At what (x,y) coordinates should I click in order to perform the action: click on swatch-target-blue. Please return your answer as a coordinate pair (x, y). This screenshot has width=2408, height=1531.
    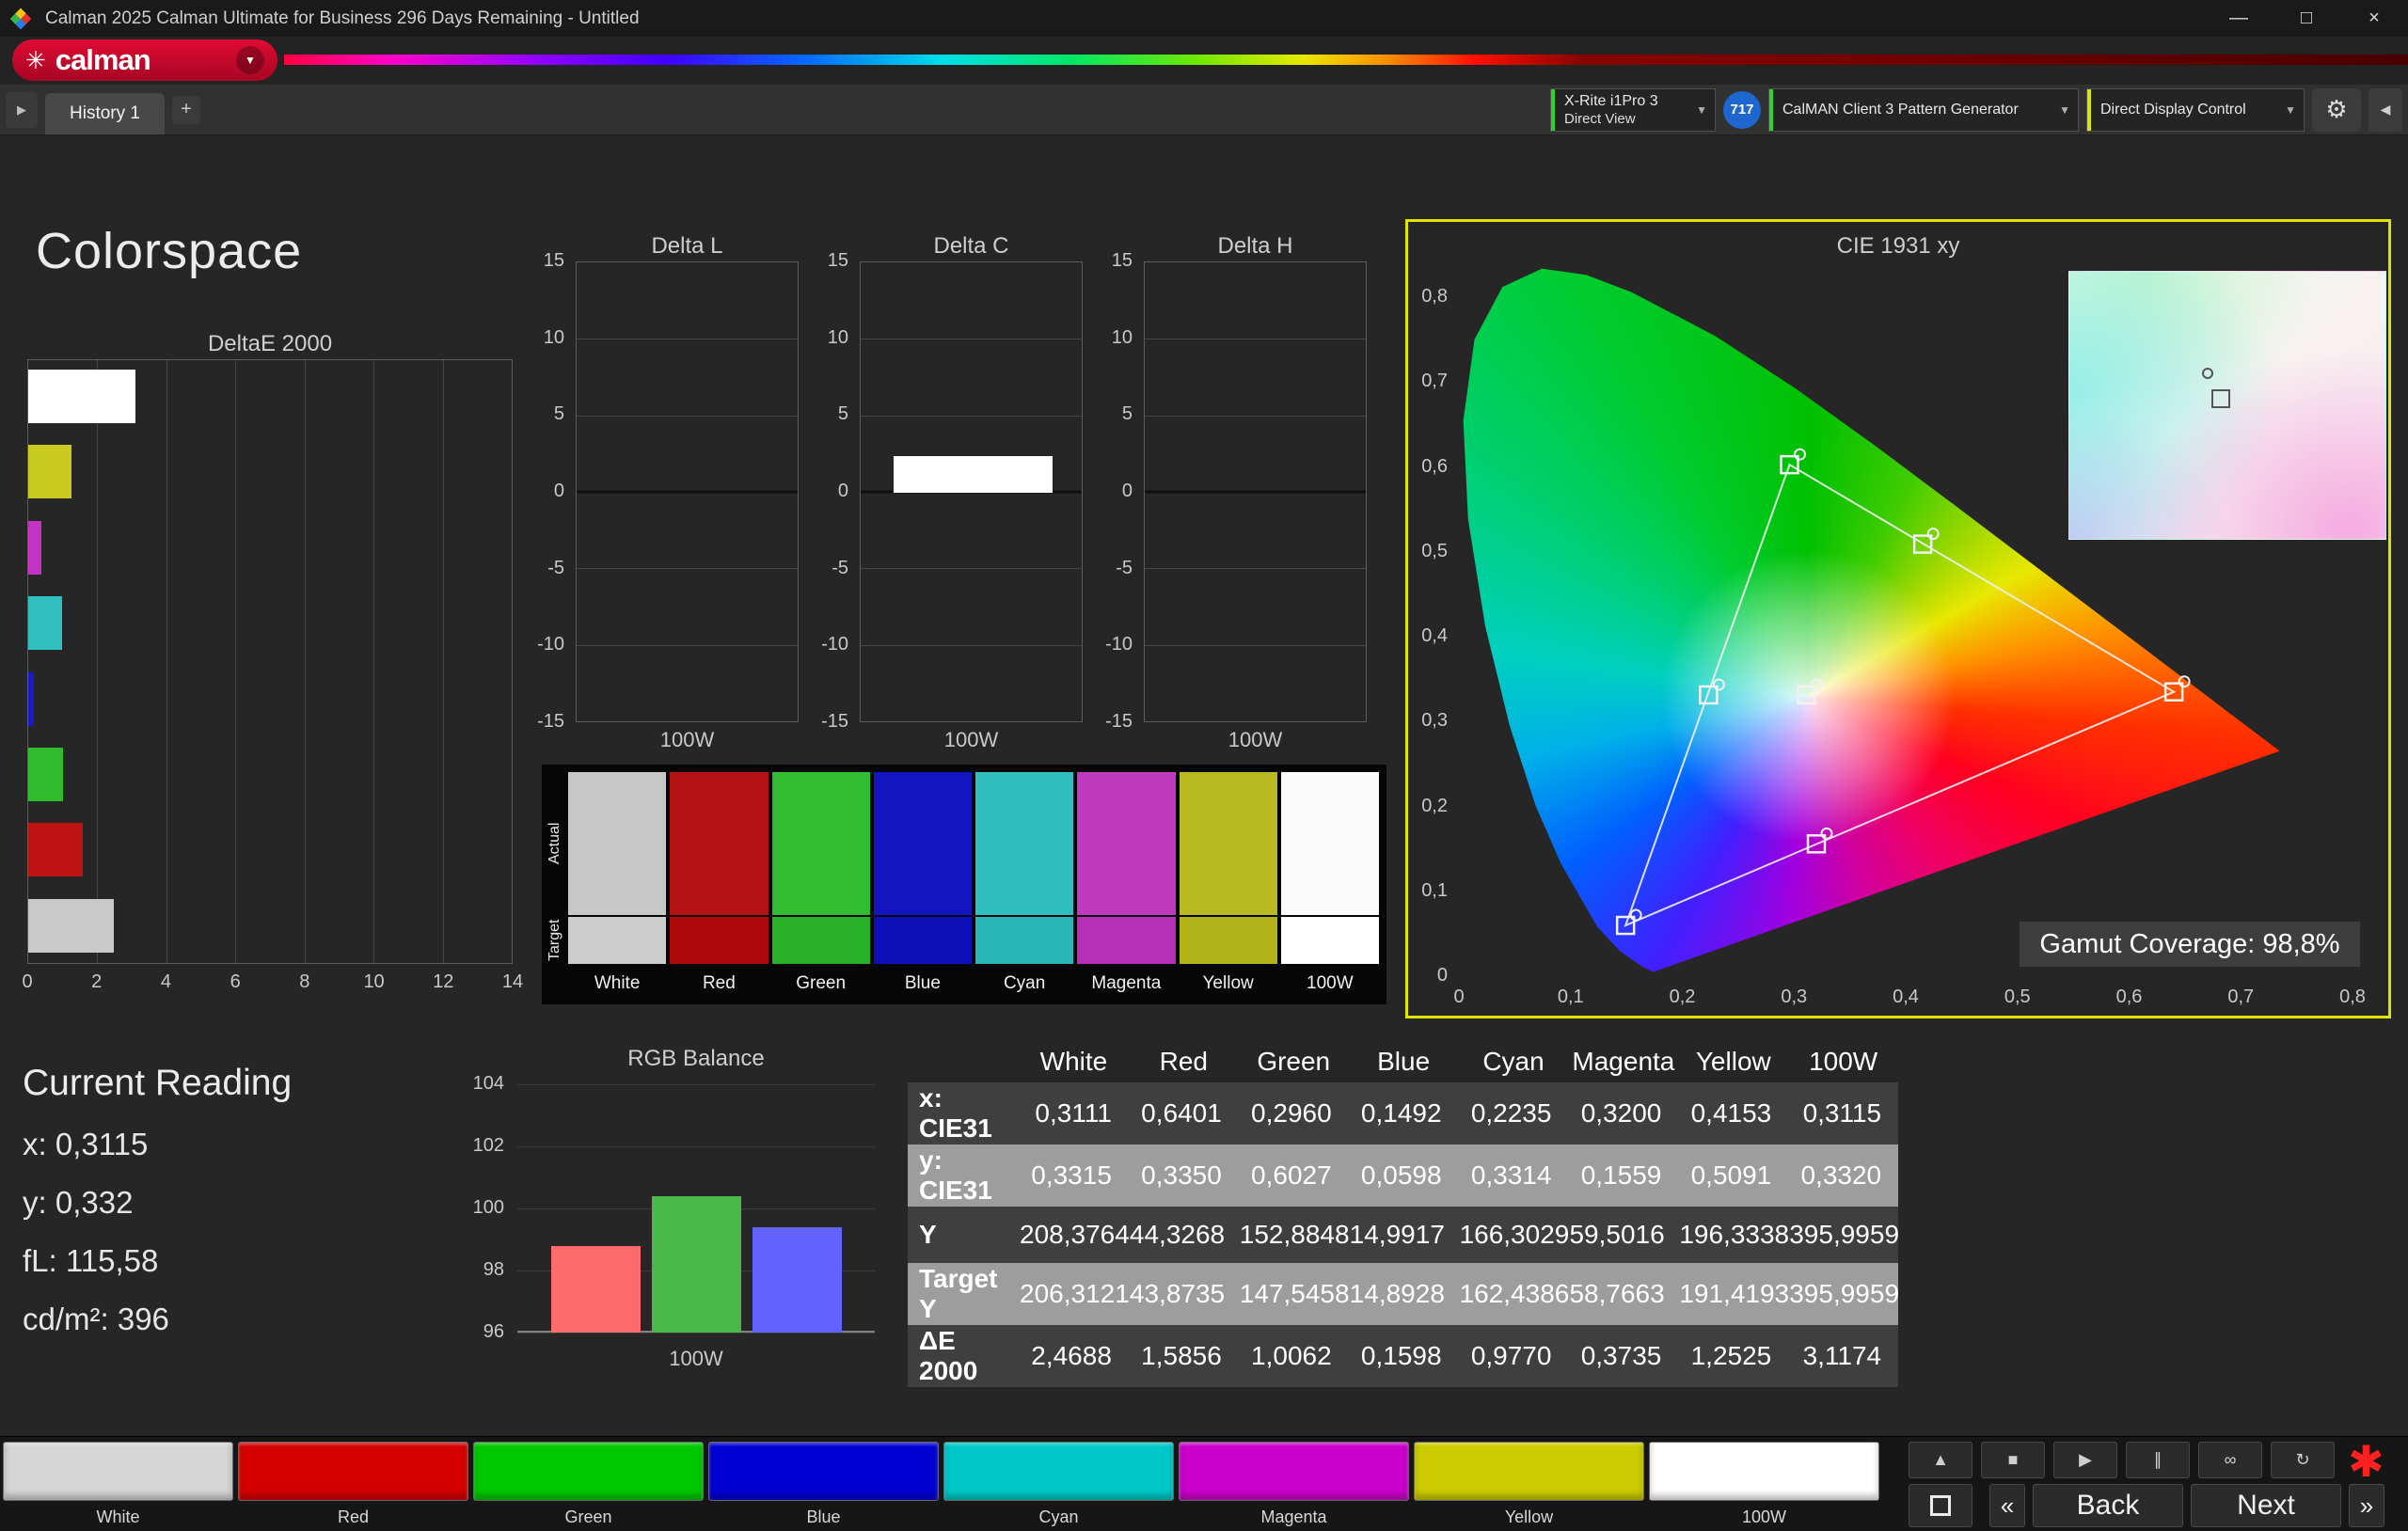
    Looking at the image, I should click on (923, 940).